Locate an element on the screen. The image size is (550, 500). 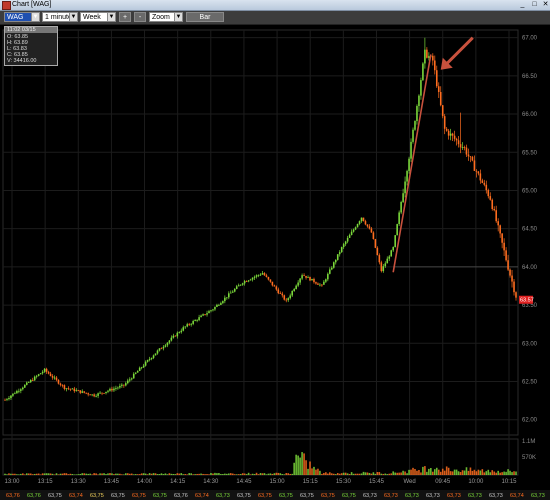
x-tick-label: 15:30 is located at coordinates (344, 482).